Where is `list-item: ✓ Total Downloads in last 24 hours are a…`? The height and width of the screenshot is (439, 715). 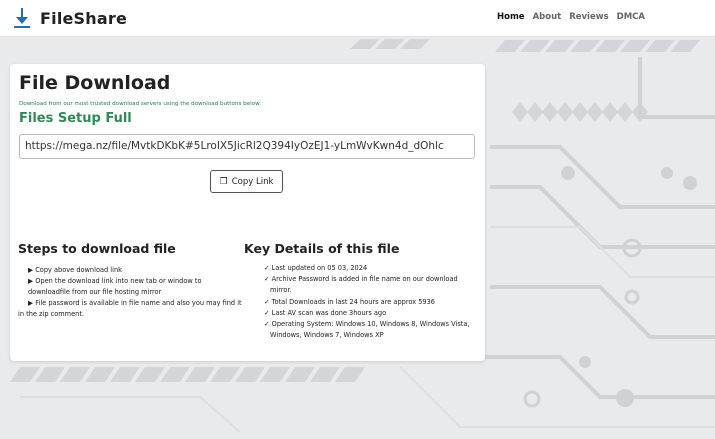
list-item: ✓ Total Downloads in last 24 hours are a… is located at coordinates (350, 301).